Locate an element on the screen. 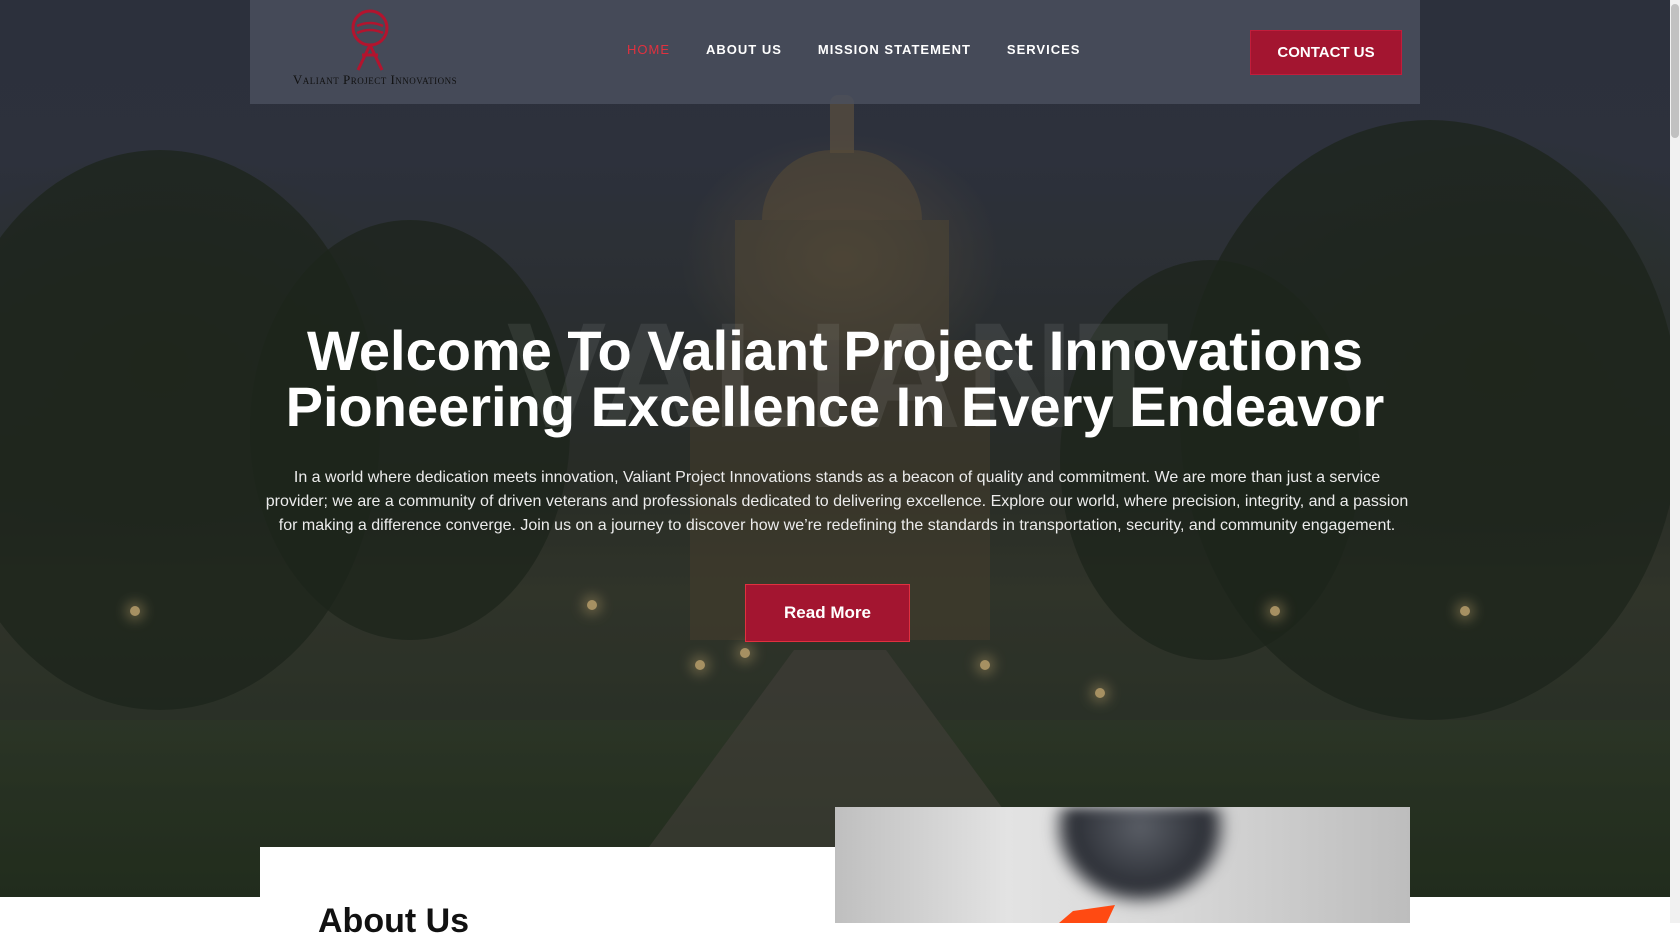 This screenshot has width=1680, height=941. about-image-person is located at coordinates (1140, 865).